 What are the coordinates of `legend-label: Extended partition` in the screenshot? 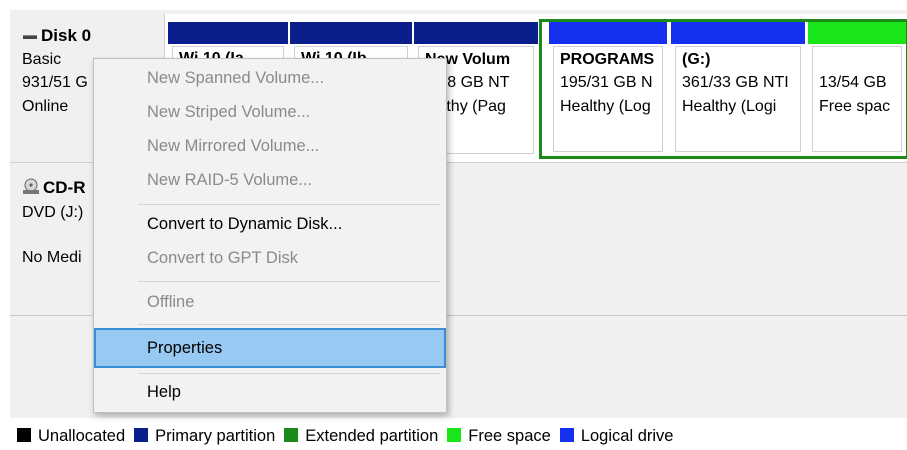 It's located at (372, 436).